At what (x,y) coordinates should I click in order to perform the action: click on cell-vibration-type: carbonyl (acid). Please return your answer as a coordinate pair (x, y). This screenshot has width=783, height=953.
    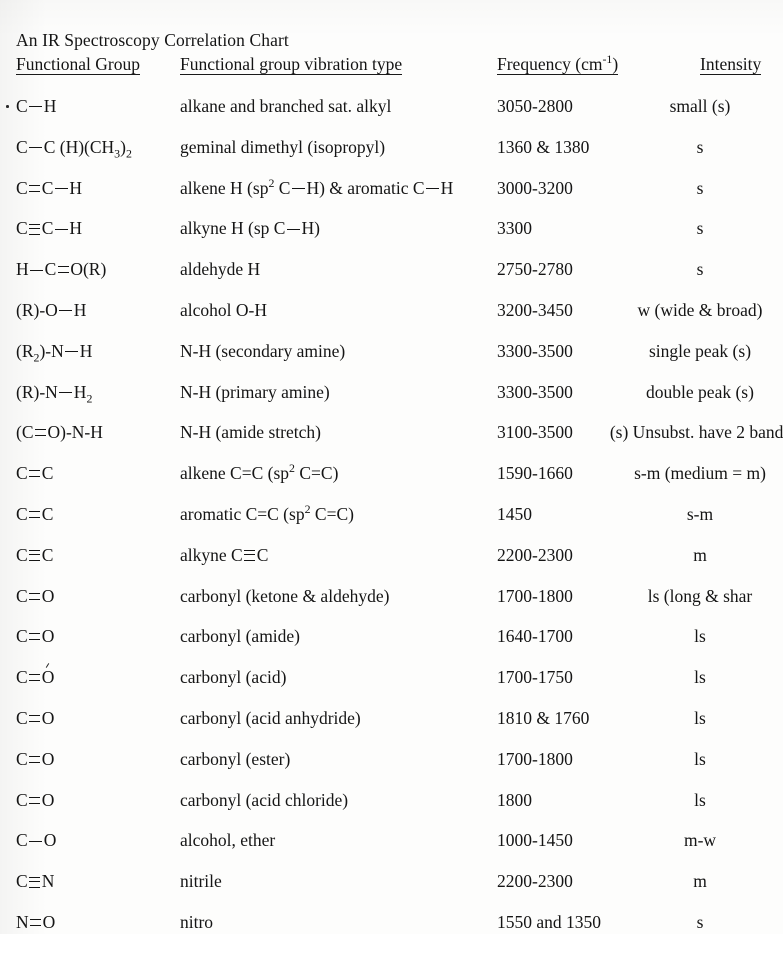
    Looking at the image, I should click on (233, 677).